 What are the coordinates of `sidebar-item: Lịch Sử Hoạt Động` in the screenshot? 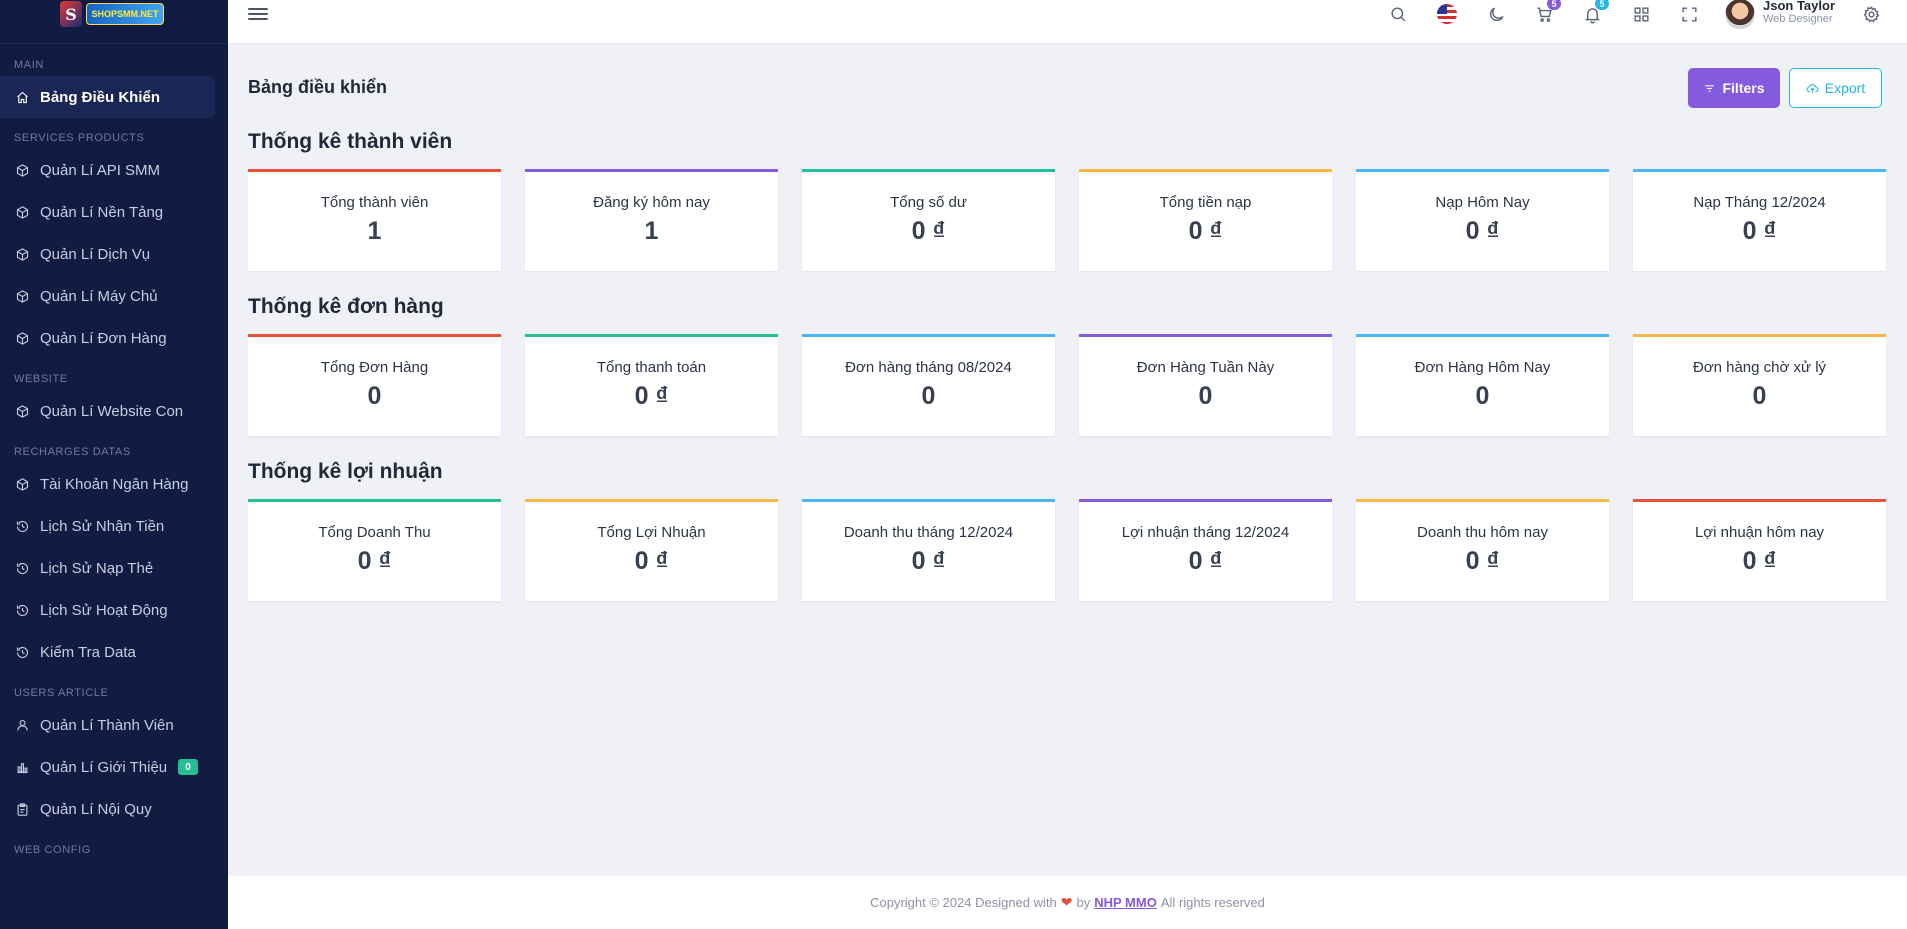 It's located at (114, 610).